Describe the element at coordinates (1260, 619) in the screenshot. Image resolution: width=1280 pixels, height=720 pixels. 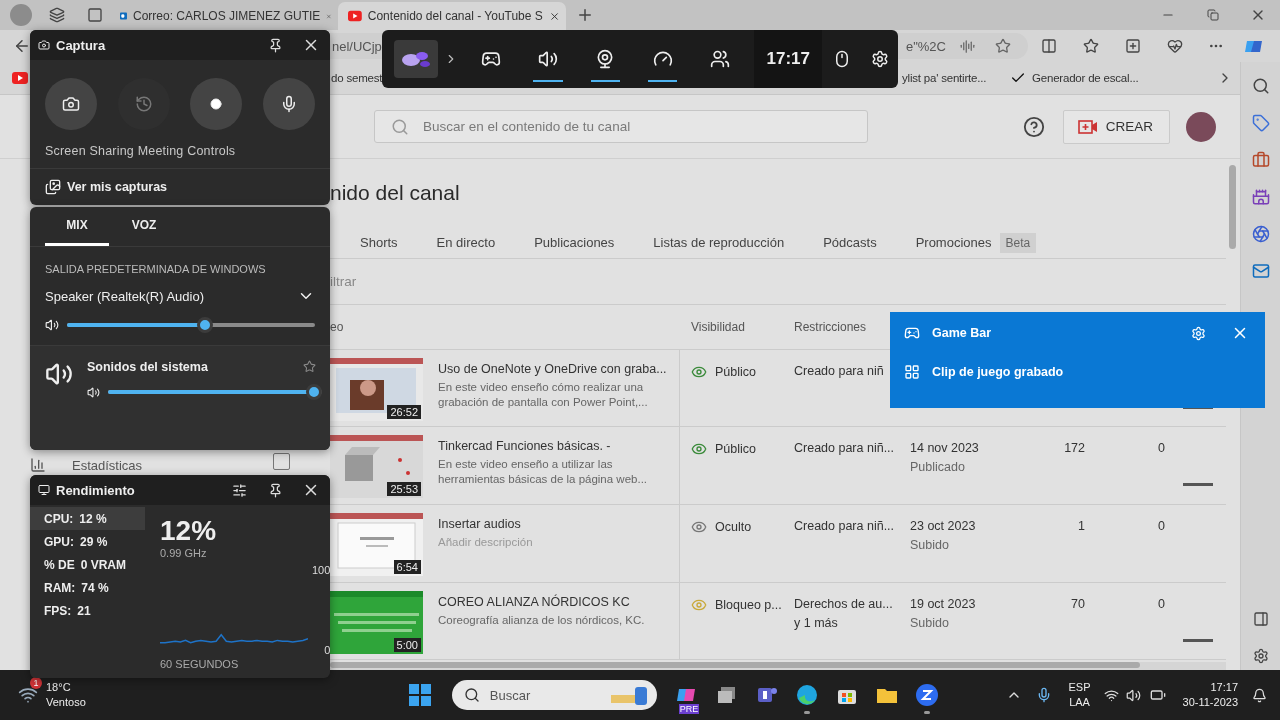
I see `panel-icon` at that location.